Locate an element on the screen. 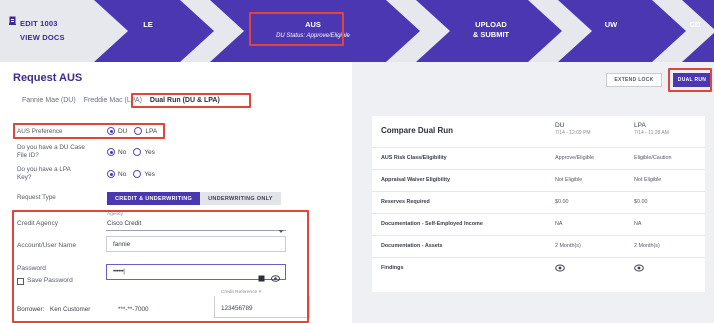 Image resolution: width=714 pixels, height=323 pixels. left-links: EDIT 1003 VIEW DOCS is located at coordinates (51, 30).